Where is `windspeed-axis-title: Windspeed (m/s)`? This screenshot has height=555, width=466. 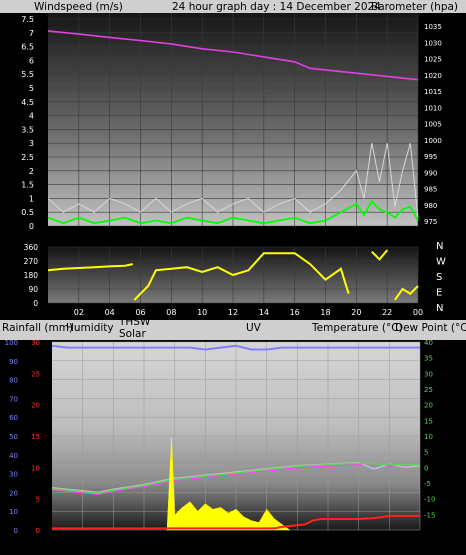 windspeed-axis-title: Windspeed (m/s) is located at coordinates (78, 7).